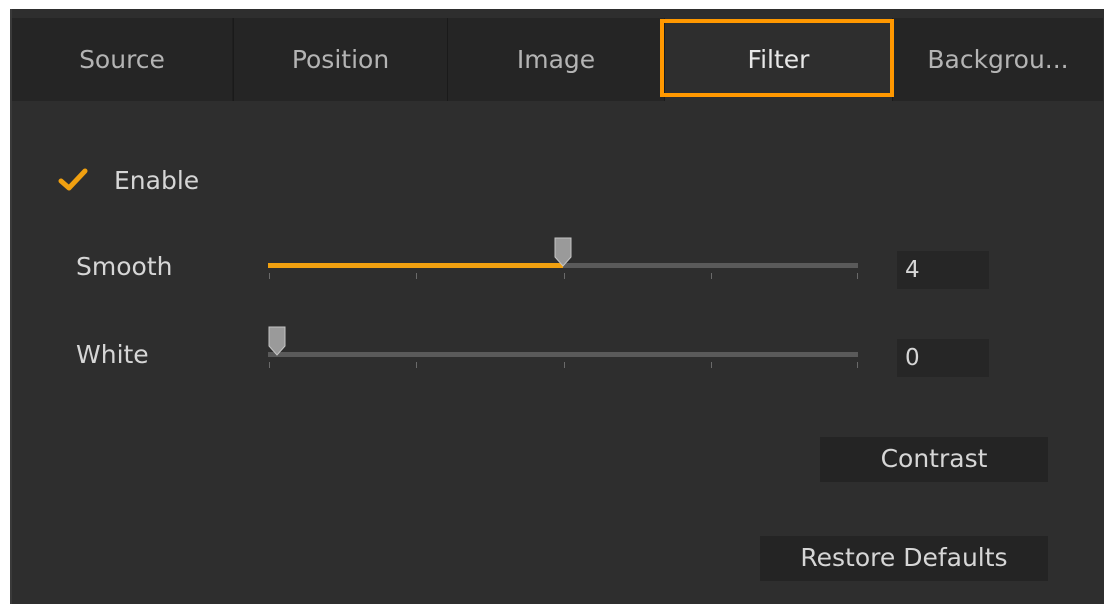 The width and height of the screenshot is (1108, 604). What do you see at coordinates (778, 59) in the screenshot?
I see `tab-filter: Filter` at bounding box center [778, 59].